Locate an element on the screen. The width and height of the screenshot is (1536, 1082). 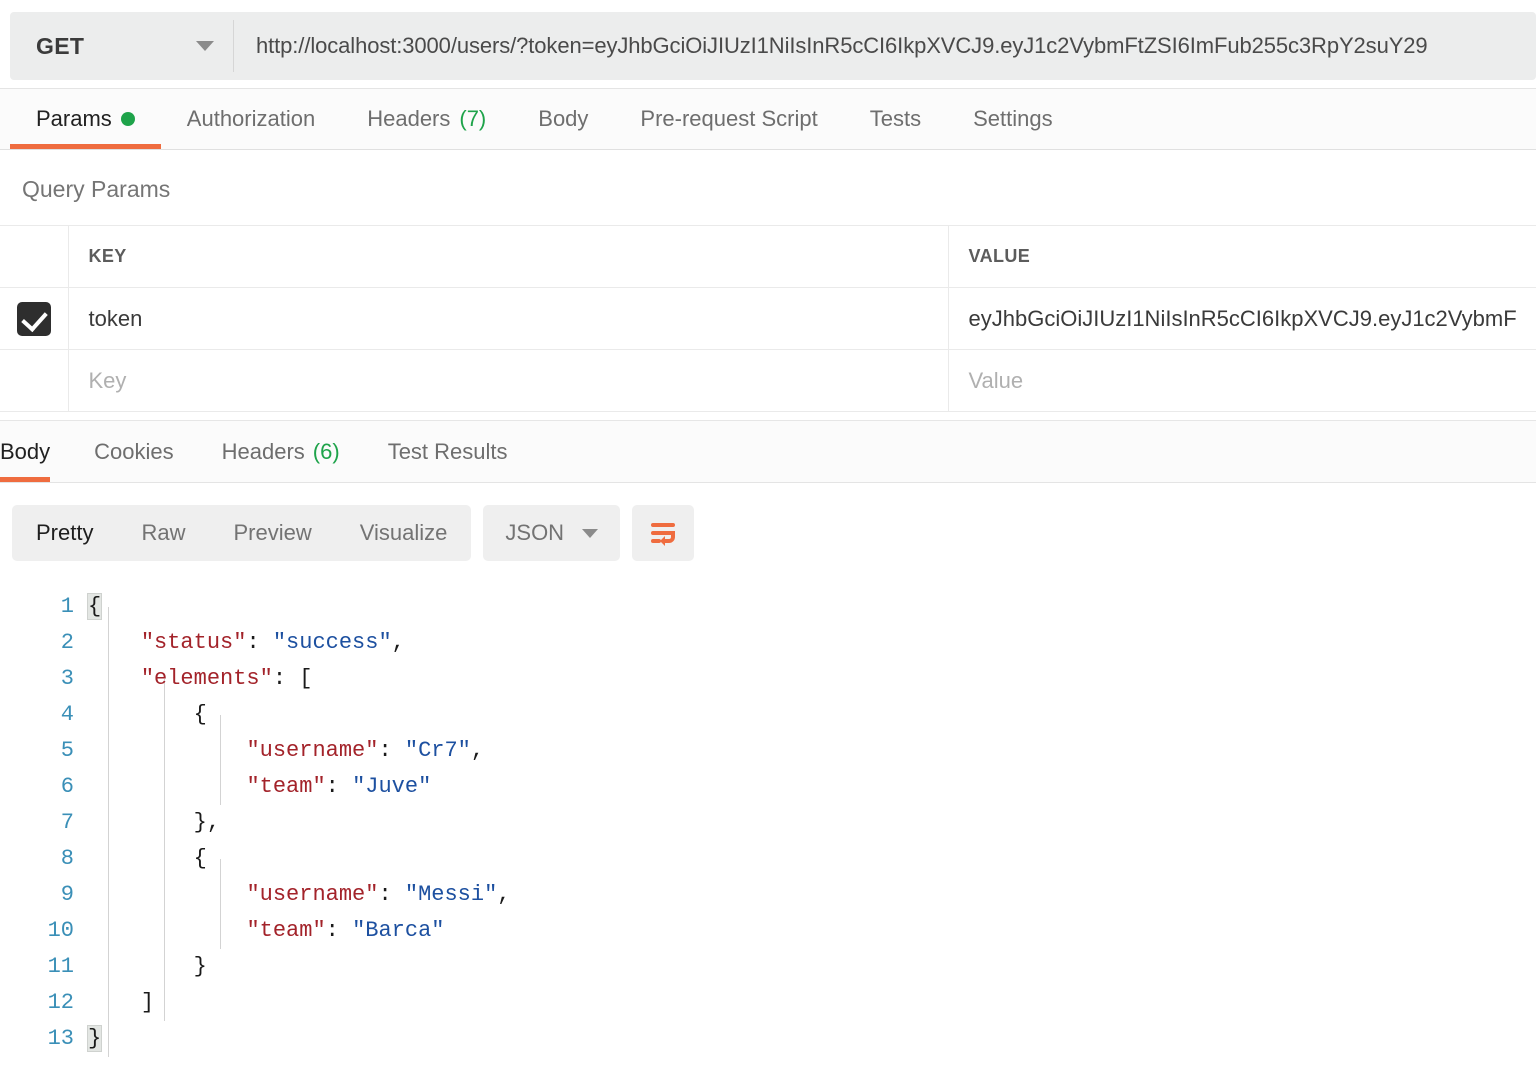
line-number: 5 is located at coordinates (67, 750).